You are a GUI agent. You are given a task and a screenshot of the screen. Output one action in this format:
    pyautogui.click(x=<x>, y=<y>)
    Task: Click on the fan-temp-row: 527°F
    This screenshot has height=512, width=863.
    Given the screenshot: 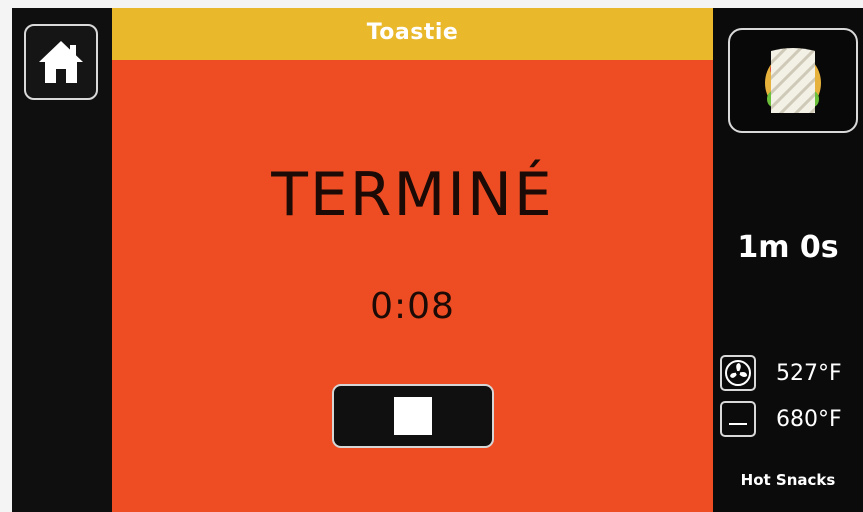 What is the action you would take?
    pyautogui.click(x=791, y=373)
    